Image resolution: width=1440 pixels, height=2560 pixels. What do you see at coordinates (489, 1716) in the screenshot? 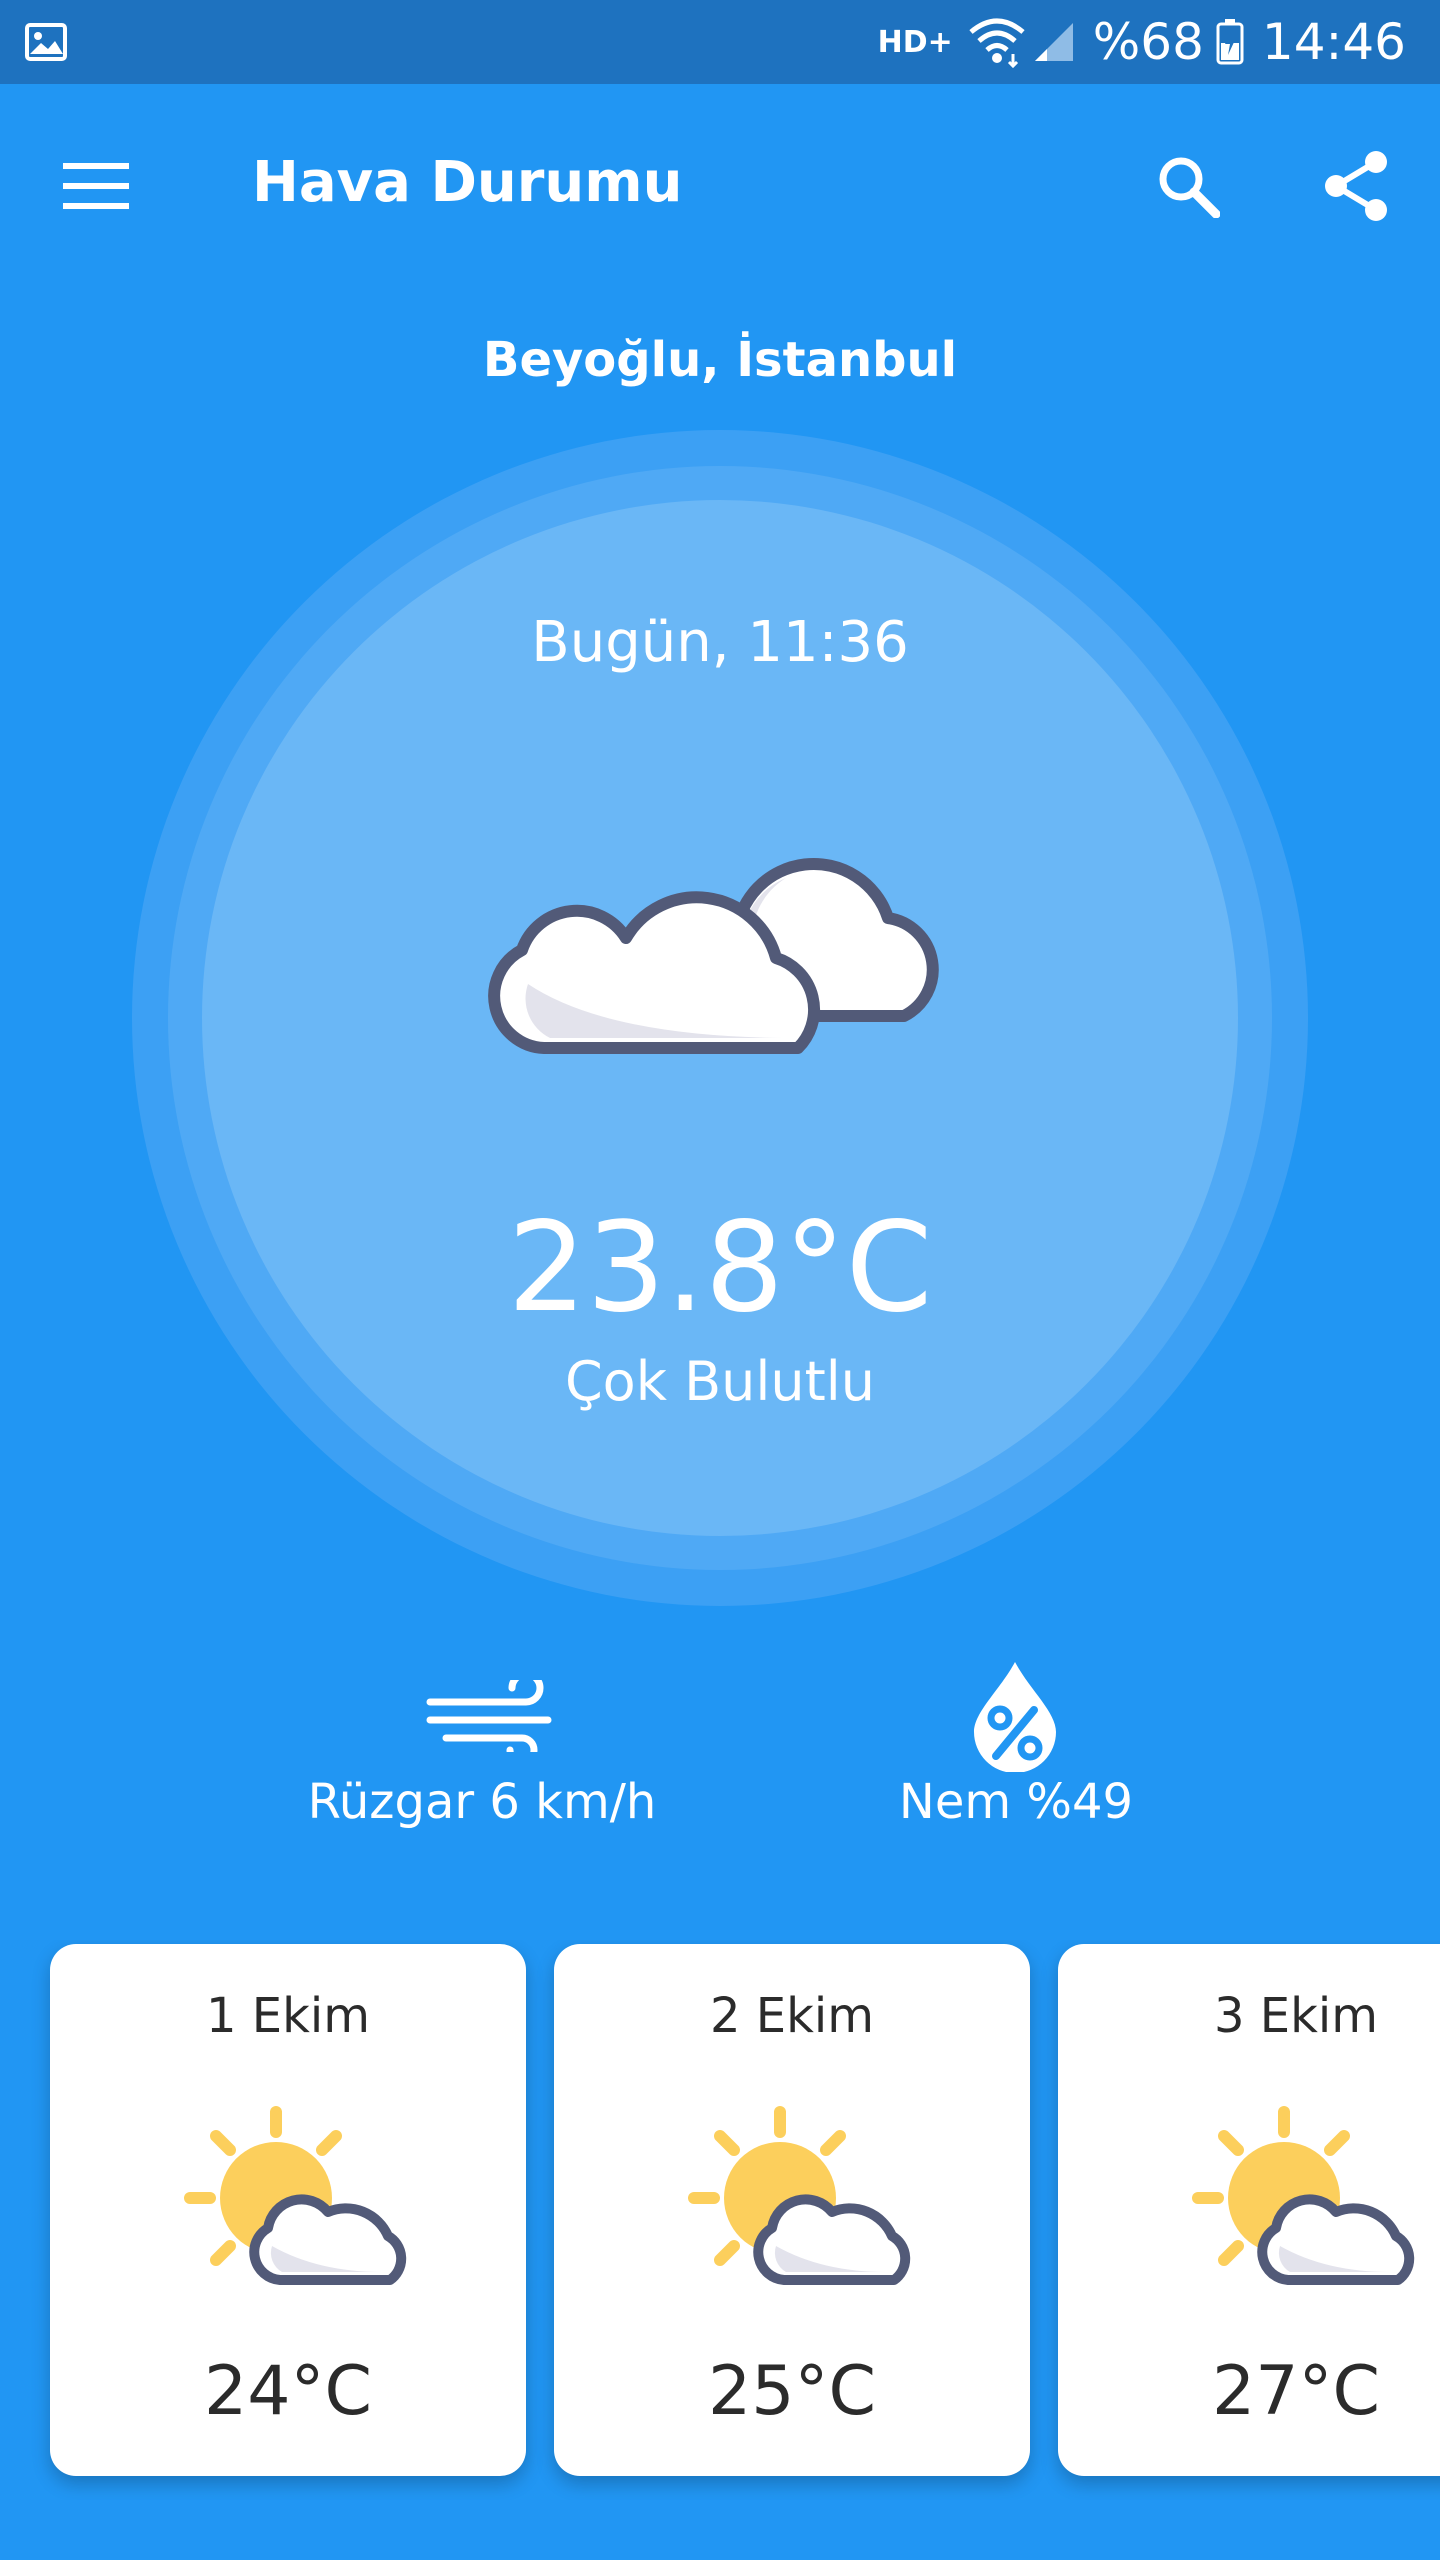
I see `wind-icon` at bounding box center [489, 1716].